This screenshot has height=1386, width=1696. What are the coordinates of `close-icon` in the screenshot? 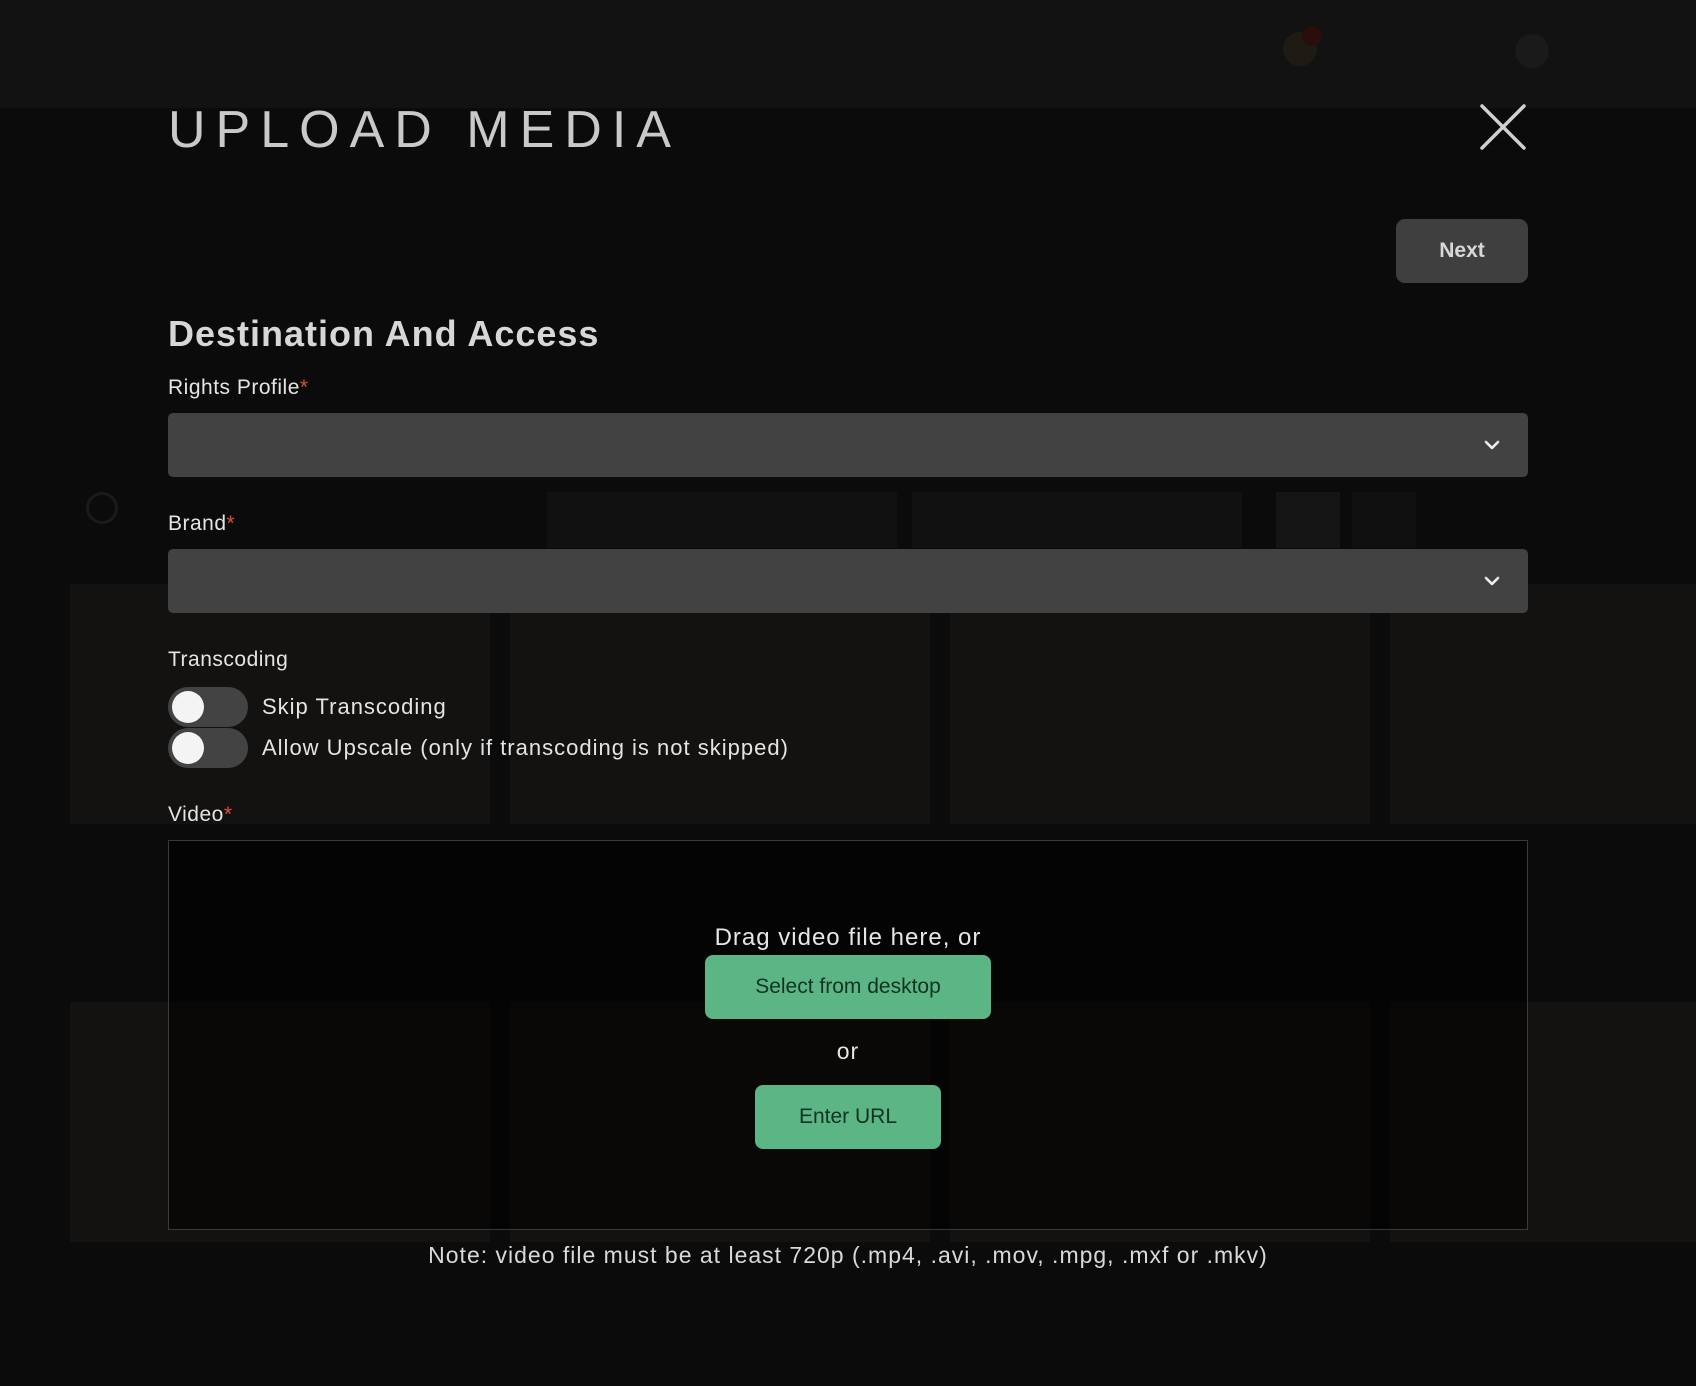 It's located at (1503, 127).